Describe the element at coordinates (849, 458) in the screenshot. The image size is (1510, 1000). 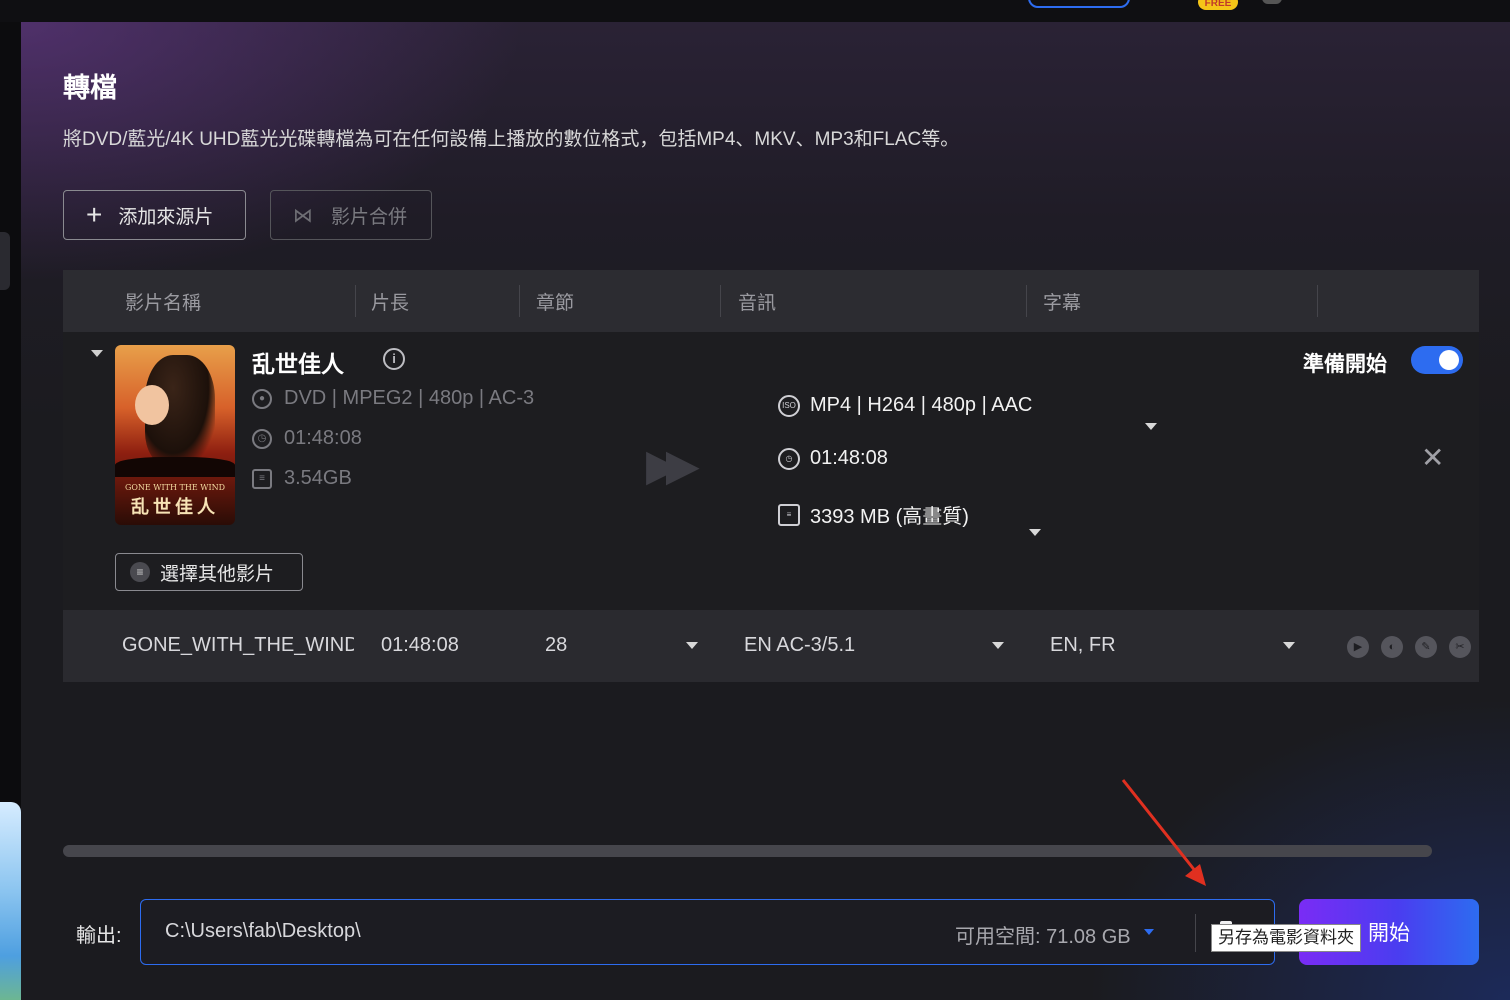
I see `output-duration: 01:48:08` at that location.